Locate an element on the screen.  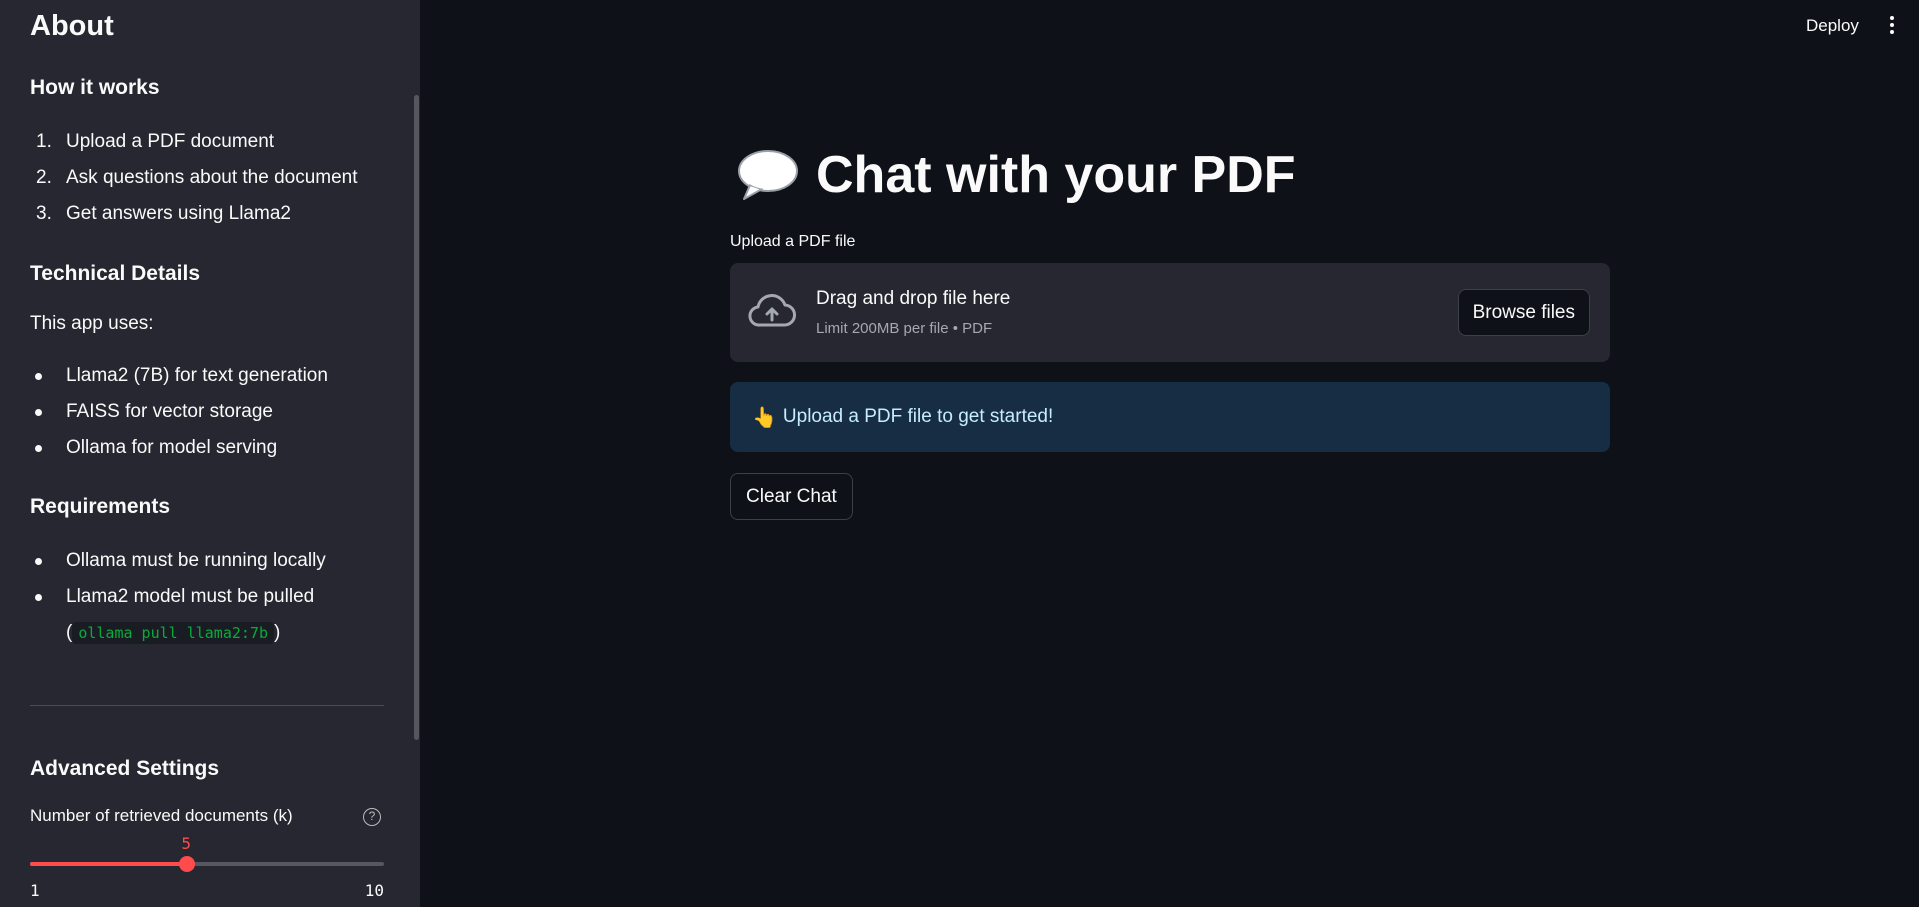
list-item: FAISS for vector storage is located at coordinates (207, 412).